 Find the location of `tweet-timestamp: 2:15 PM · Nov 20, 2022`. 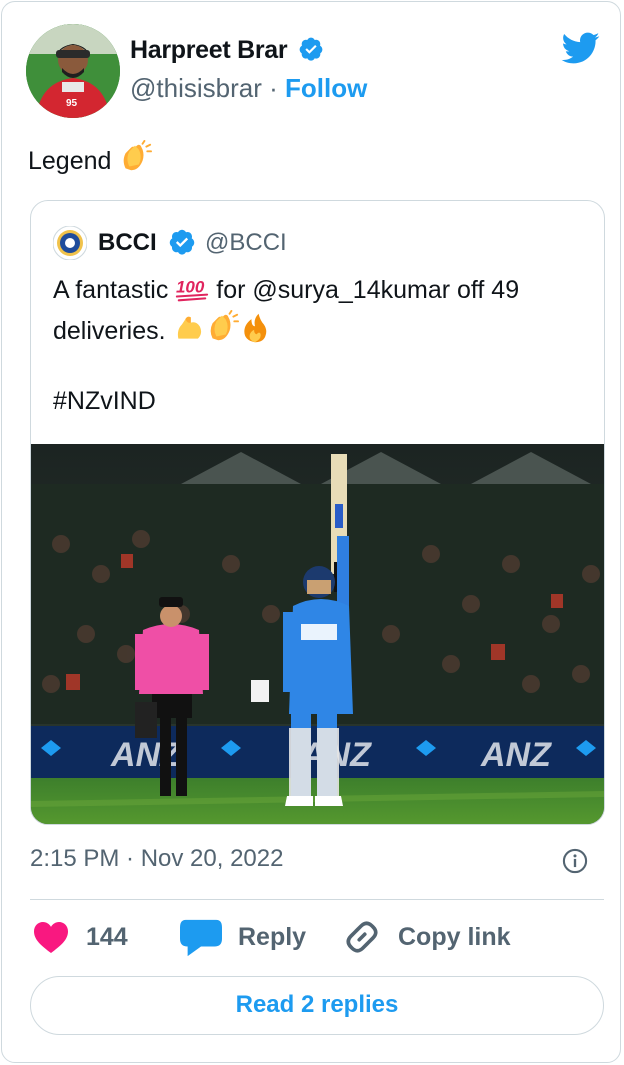

tweet-timestamp: 2:15 PM · Nov 20, 2022 is located at coordinates (156, 859).